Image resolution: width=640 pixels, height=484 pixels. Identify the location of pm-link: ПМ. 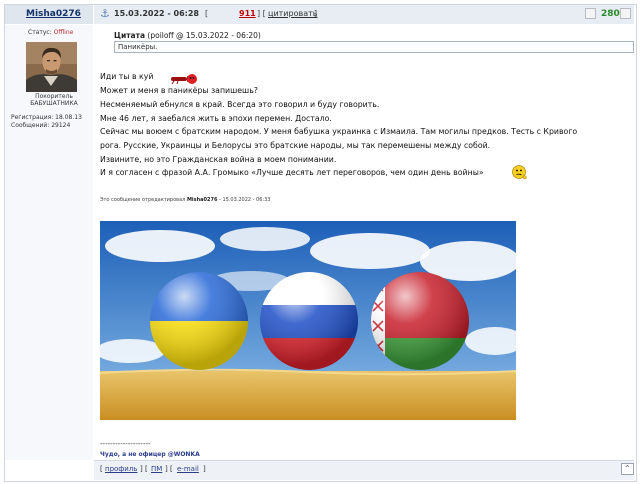
(156, 469).